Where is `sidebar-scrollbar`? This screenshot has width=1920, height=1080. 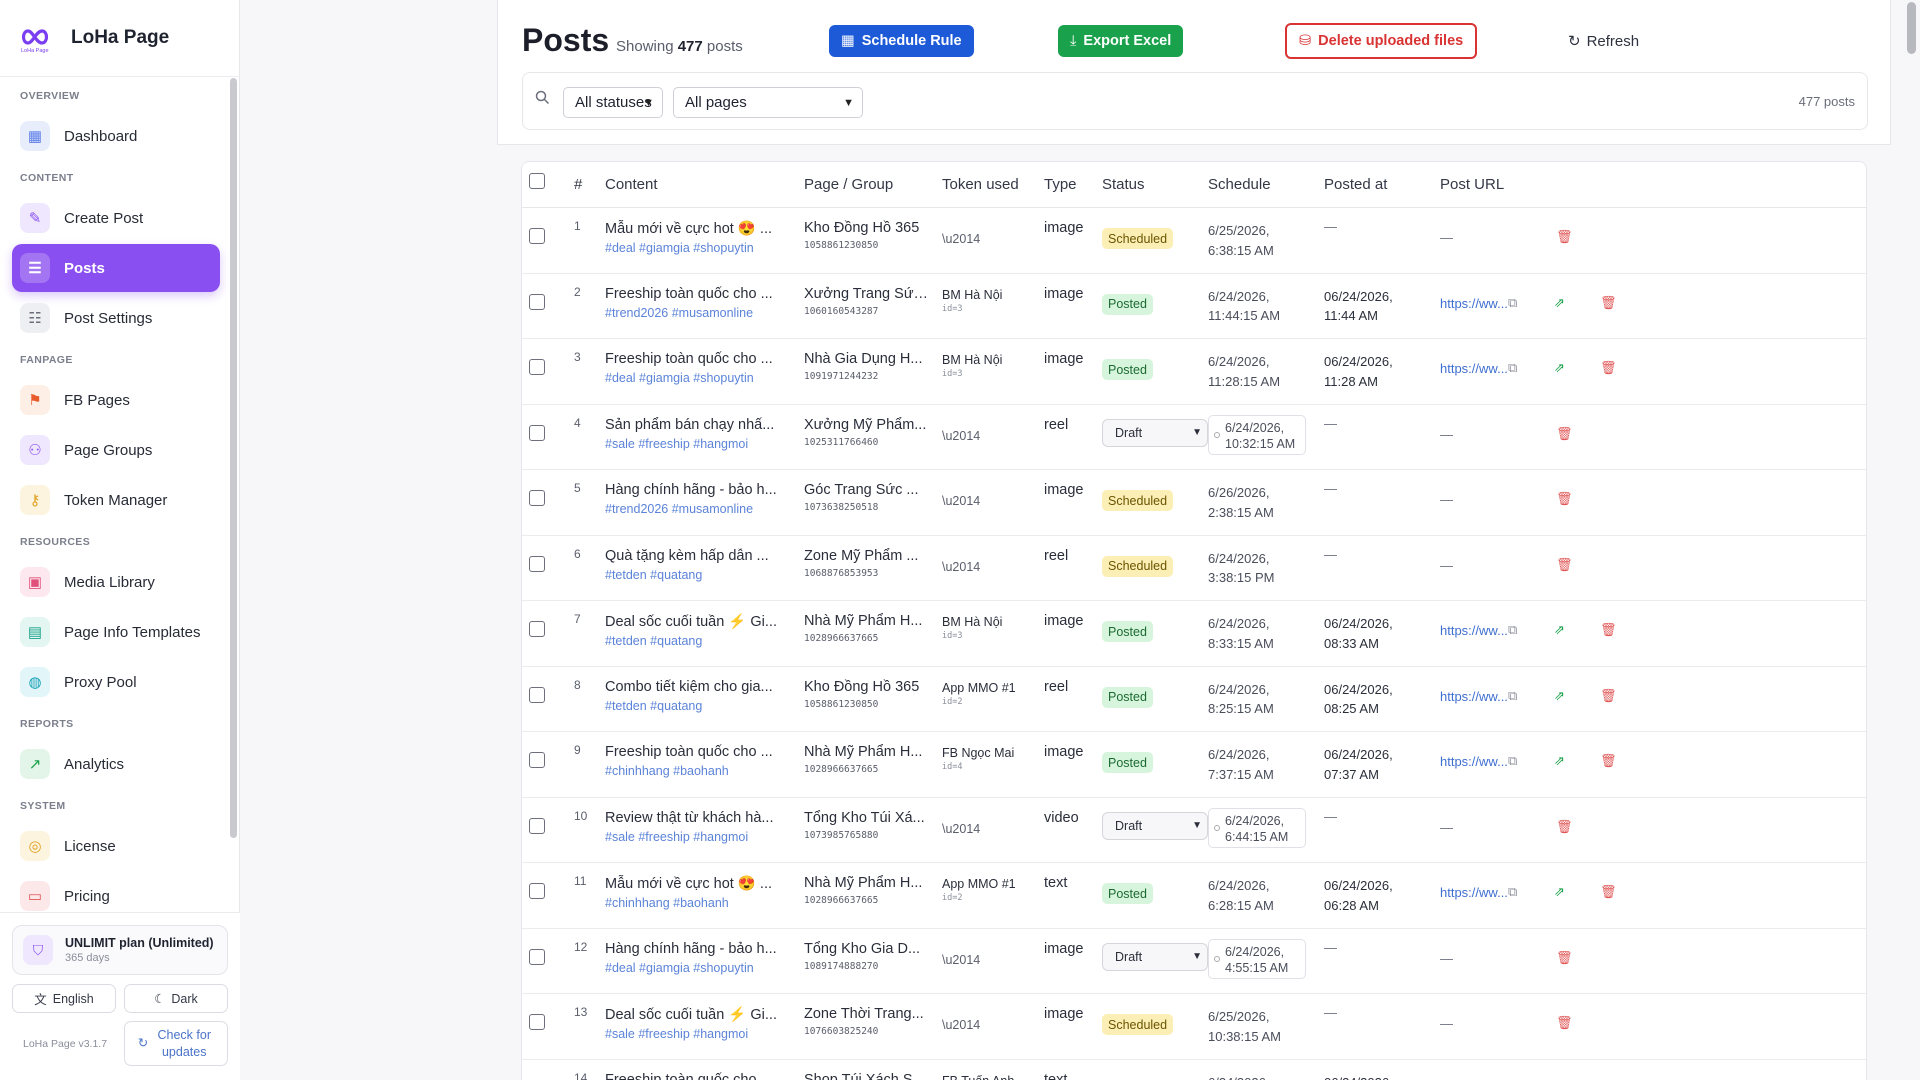
sidebar-scrollbar is located at coordinates (233, 458).